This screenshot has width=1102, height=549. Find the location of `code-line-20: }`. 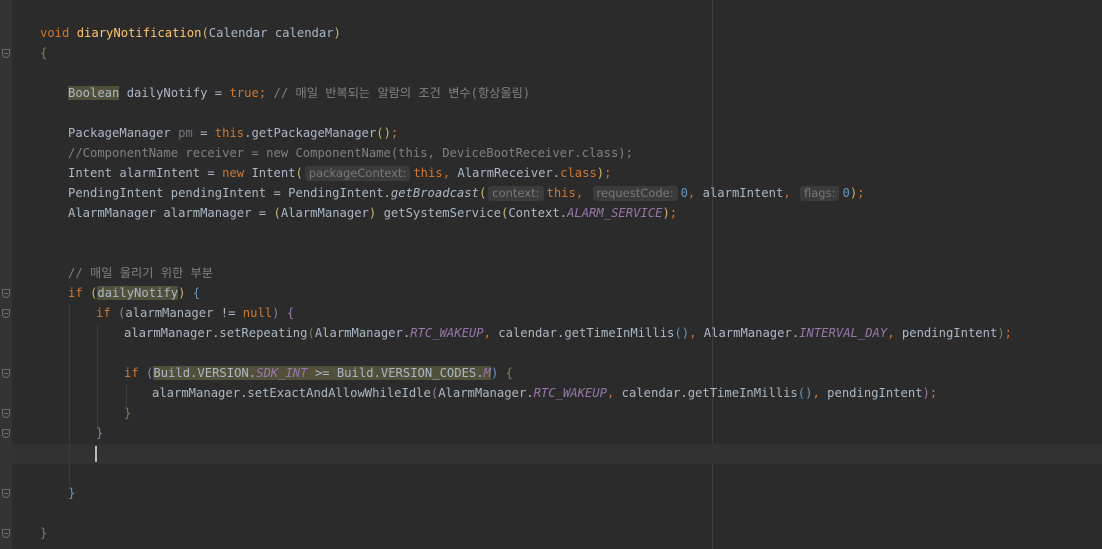

code-line-20: } is located at coordinates (127, 413).